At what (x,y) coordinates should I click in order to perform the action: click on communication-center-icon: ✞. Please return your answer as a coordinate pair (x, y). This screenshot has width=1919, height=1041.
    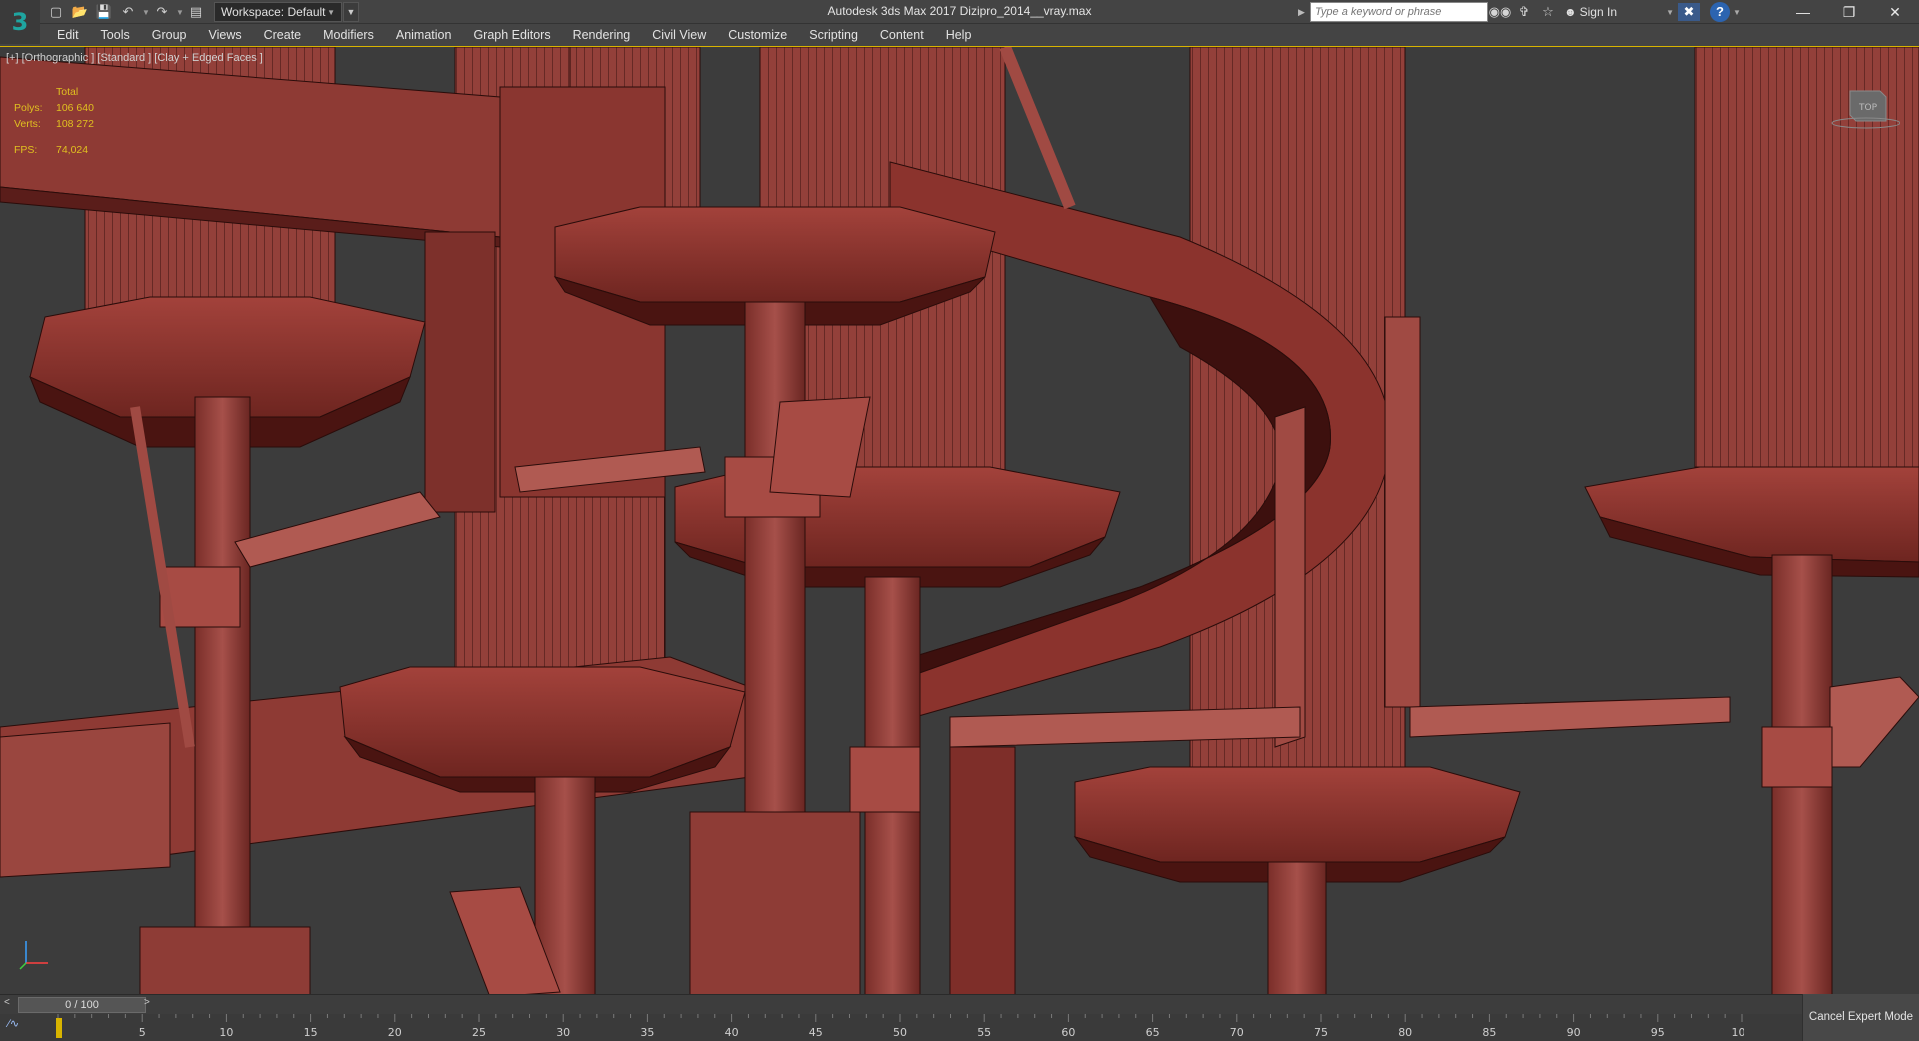
    Looking at the image, I should click on (1524, 12).